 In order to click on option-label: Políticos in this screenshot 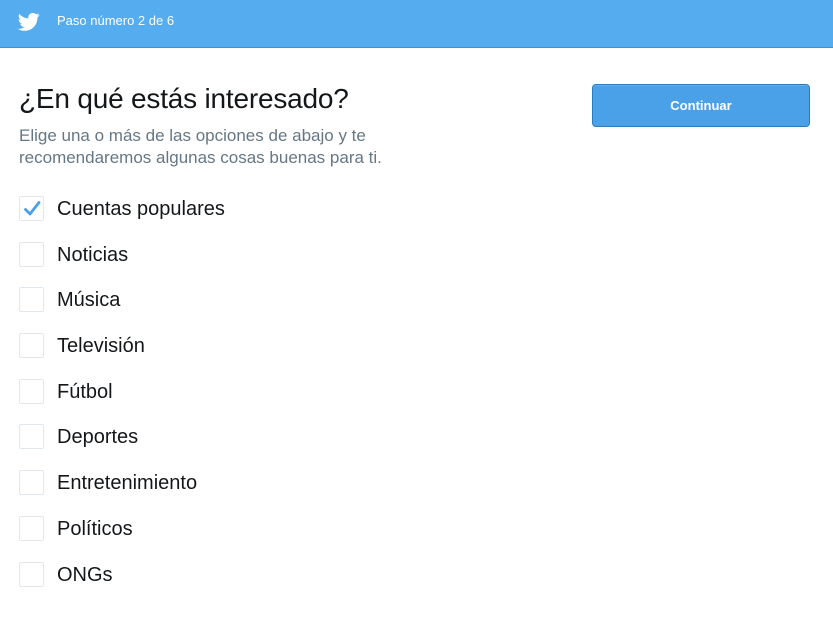, I will do `click(95, 528)`.